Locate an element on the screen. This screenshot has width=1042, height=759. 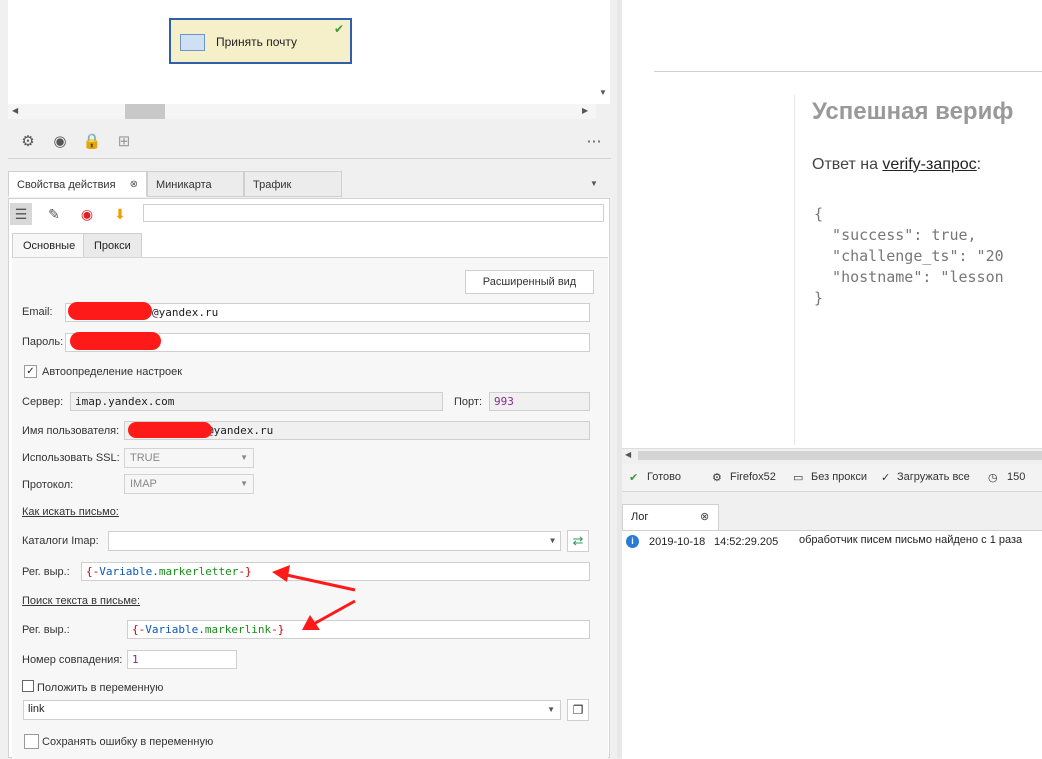
clock-icon: ◷ is located at coordinates (993, 478).